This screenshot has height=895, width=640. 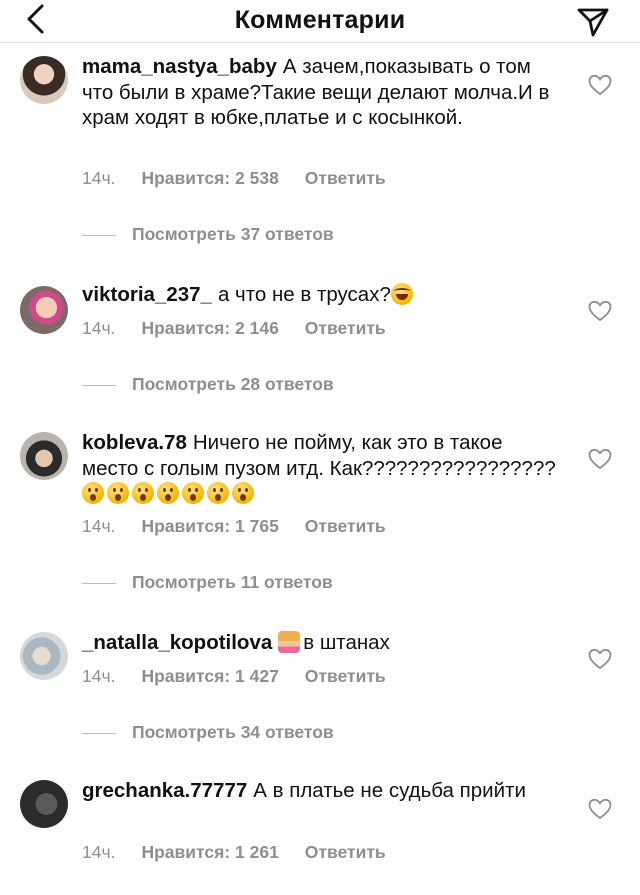 I want to click on comment-meta: 14ч. Нравится: 2 538 Ответить, so click(x=234, y=178).